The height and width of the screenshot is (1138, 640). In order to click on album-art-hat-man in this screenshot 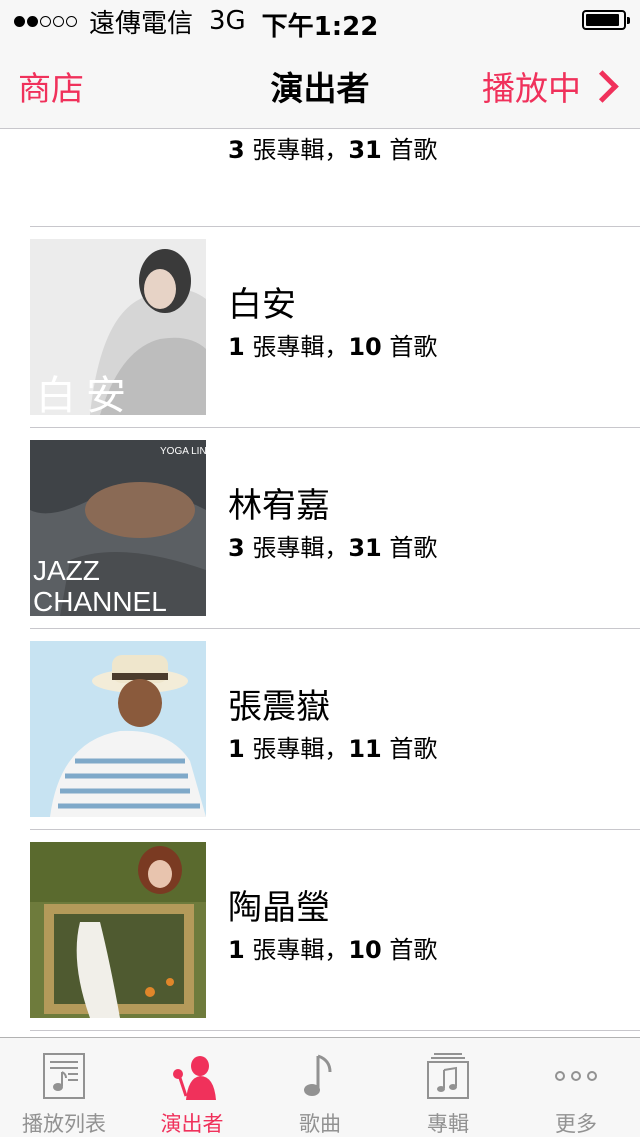, I will do `click(118, 729)`.